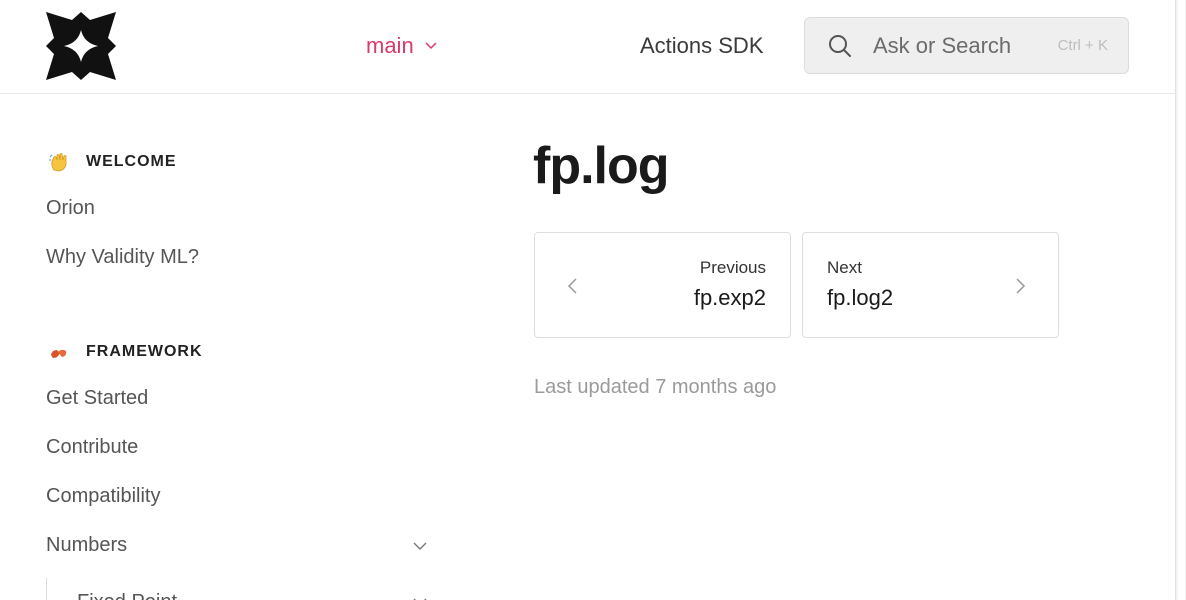 The width and height of the screenshot is (1186, 600). I want to click on sidebar-subgroup-numbers: Fixed Point, so click(241, 589).